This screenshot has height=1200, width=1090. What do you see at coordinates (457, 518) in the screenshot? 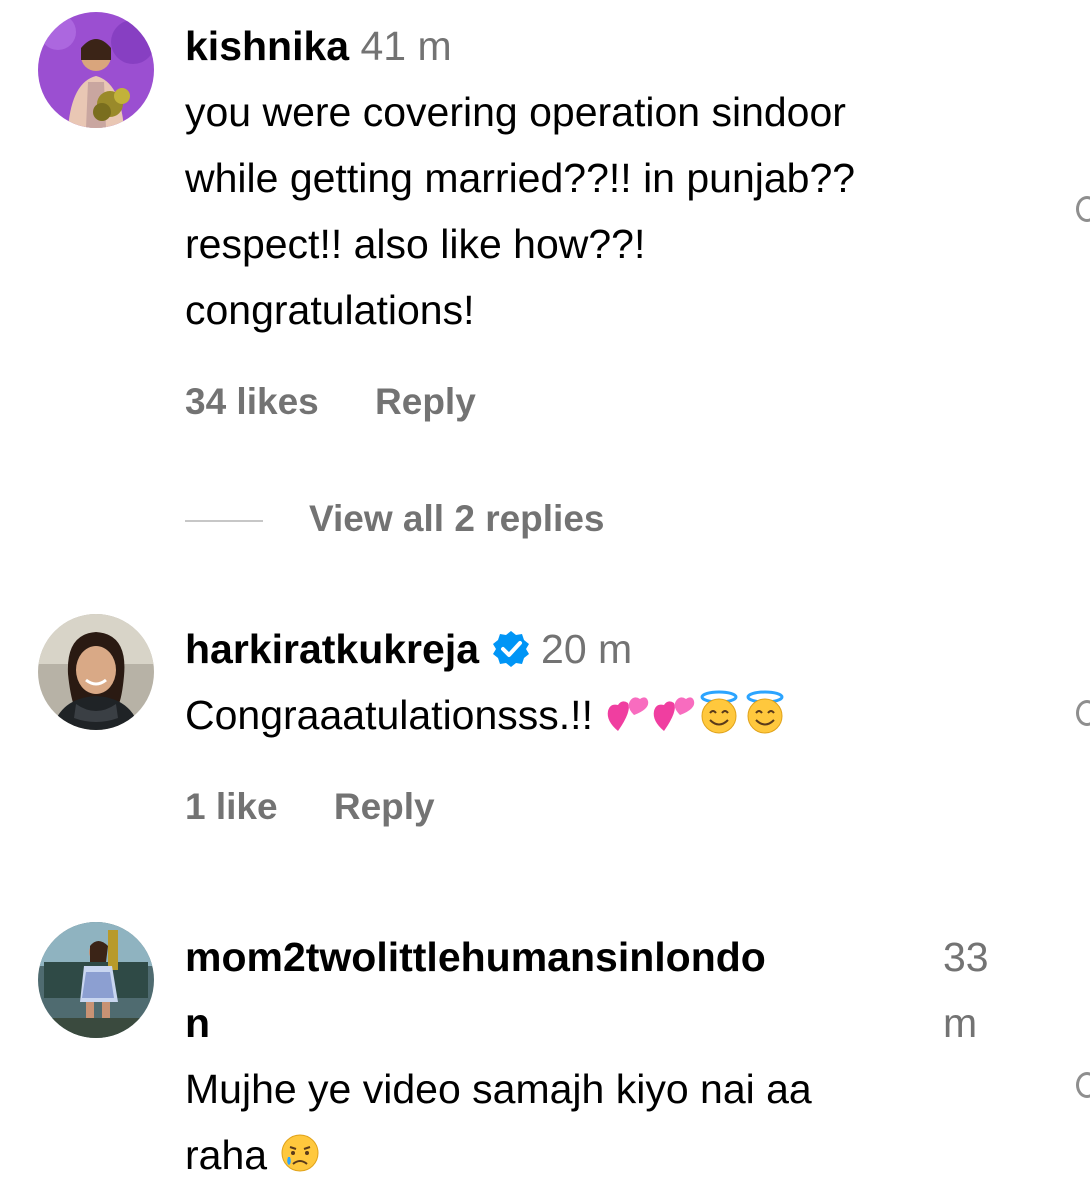
I see `view-replies-label: View all 2 replies` at bounding box center [457, 518].